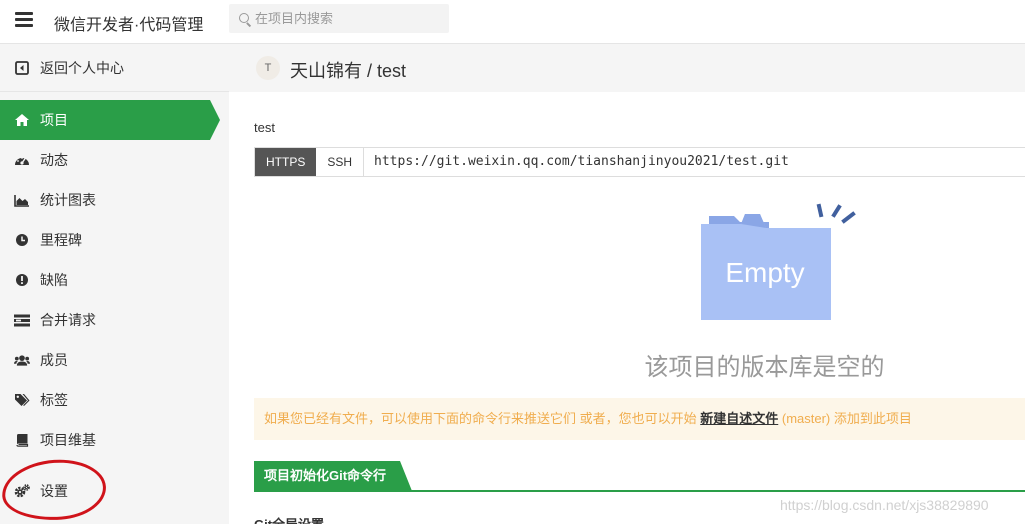  I want to click on sidebar-item-label: 统计图表, so click(68, 200).